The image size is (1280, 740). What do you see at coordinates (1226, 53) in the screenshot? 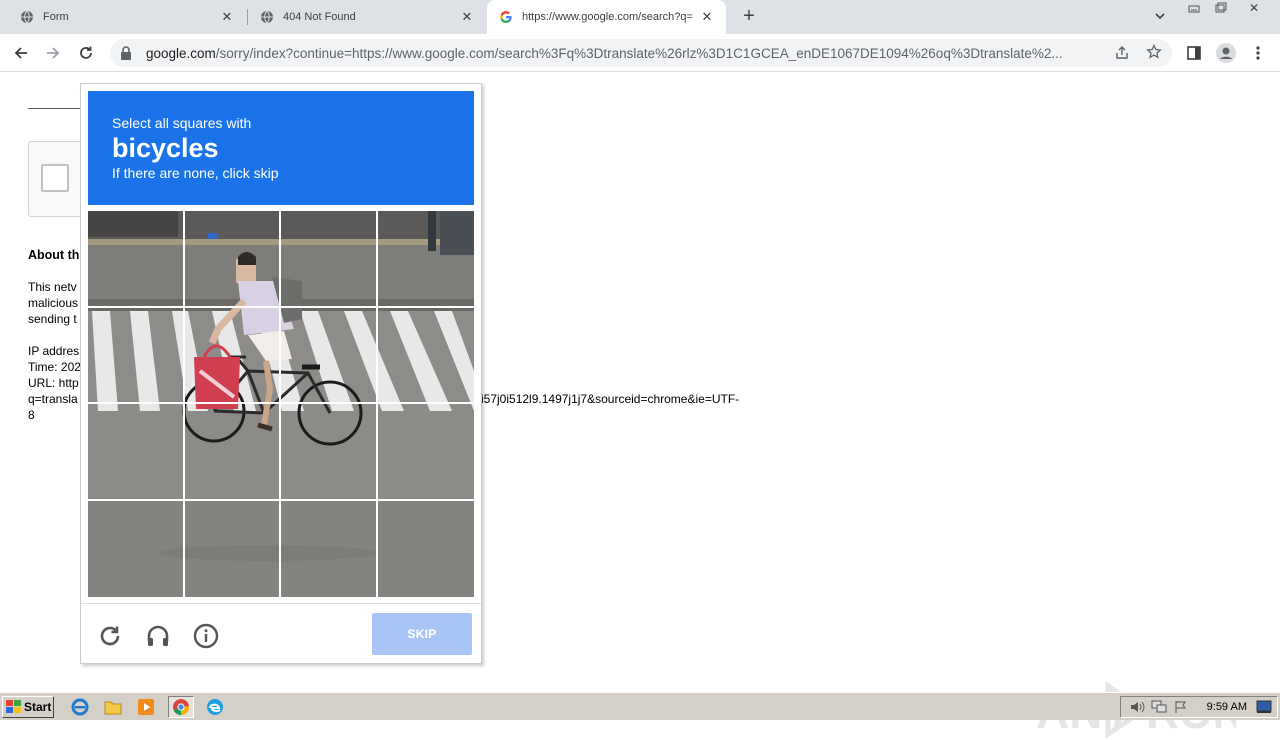
I see `profile-avatar-icon` at bounding box center [1226, 53].